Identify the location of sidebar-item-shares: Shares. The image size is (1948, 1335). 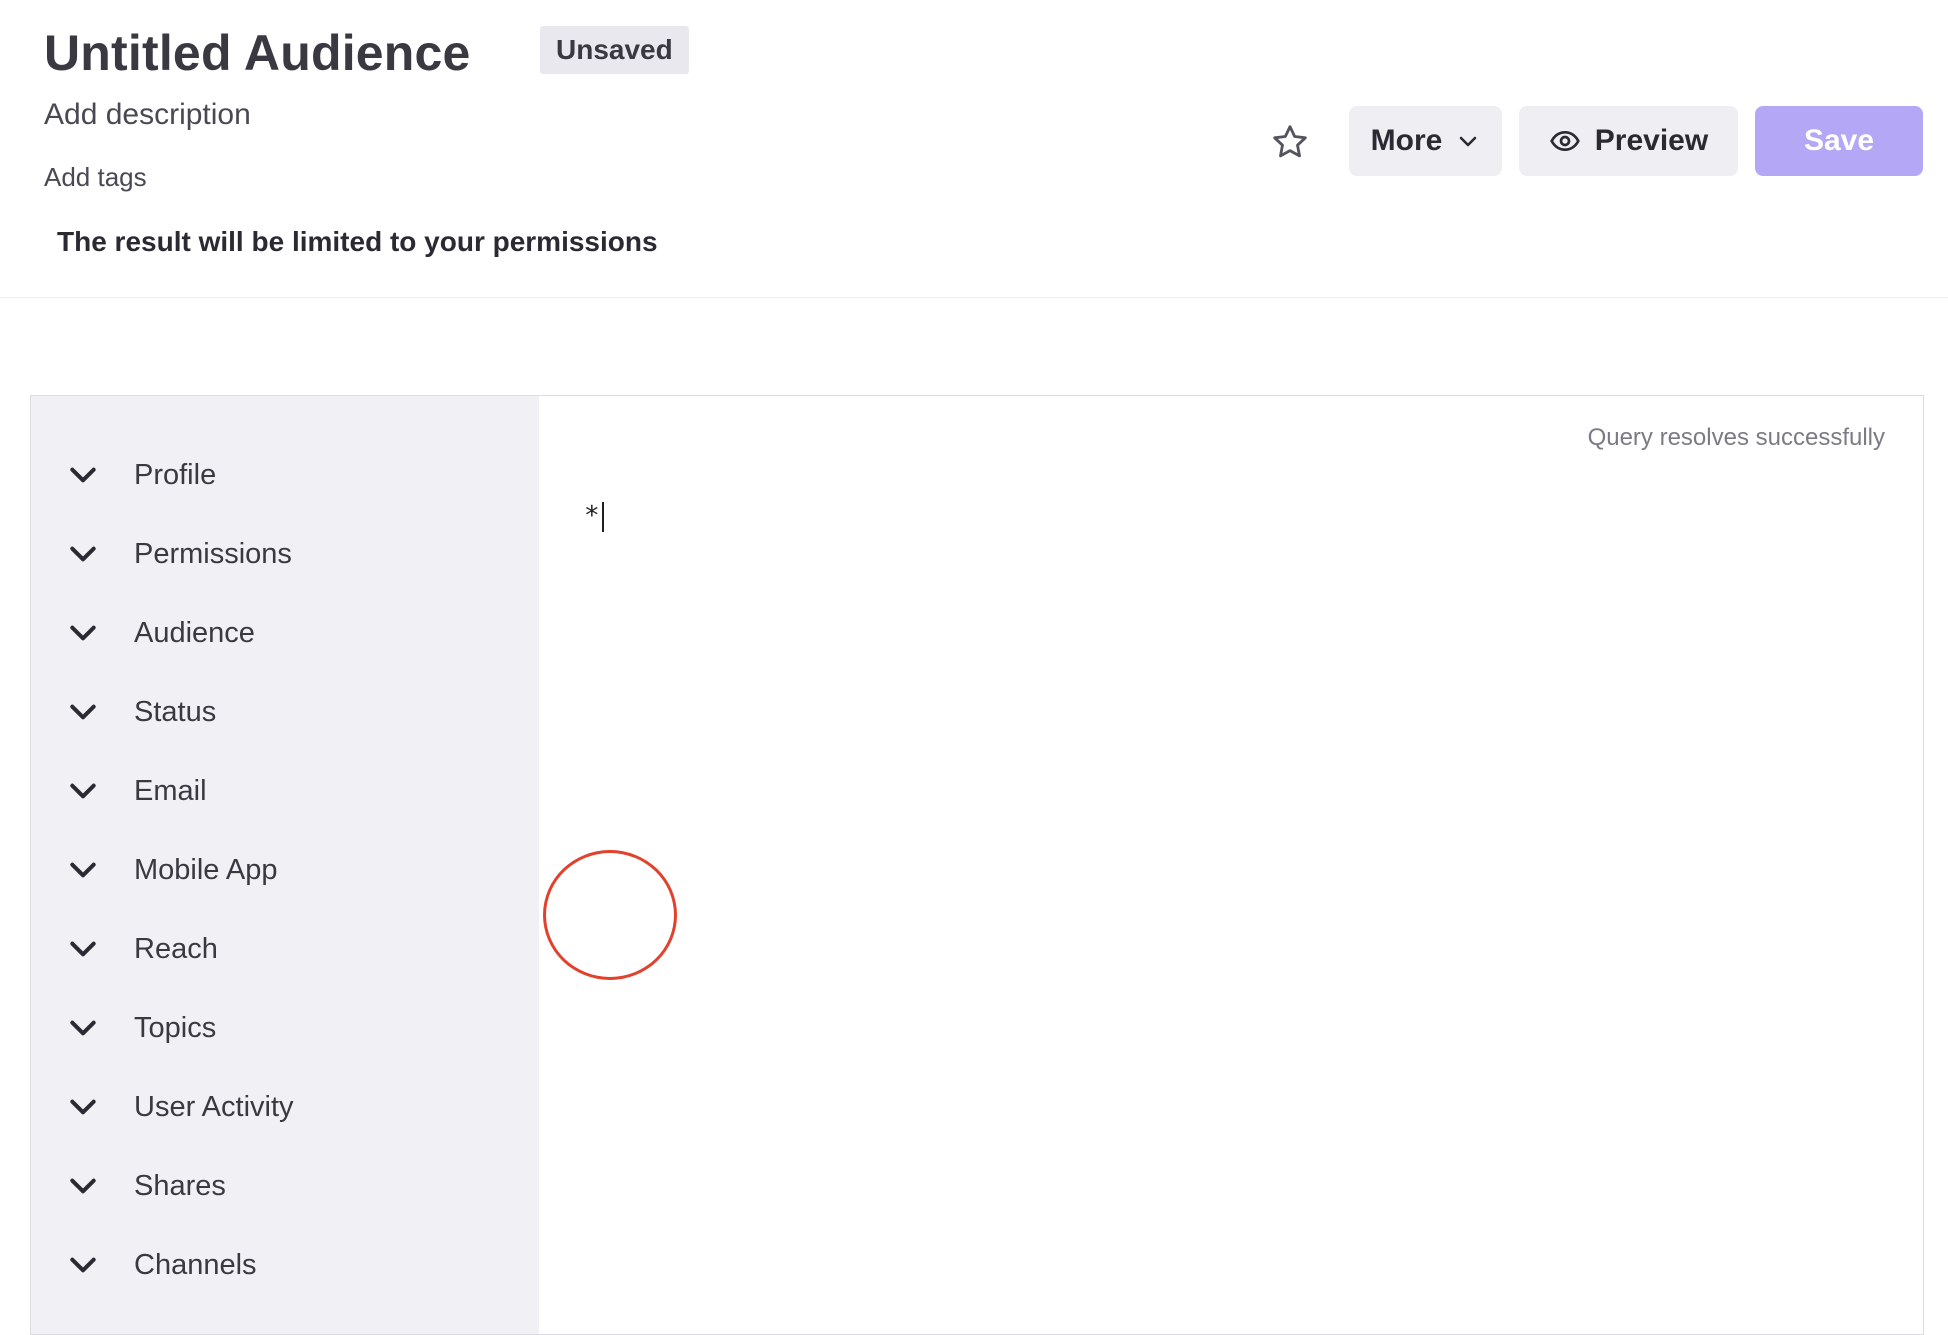
(285, 1186).